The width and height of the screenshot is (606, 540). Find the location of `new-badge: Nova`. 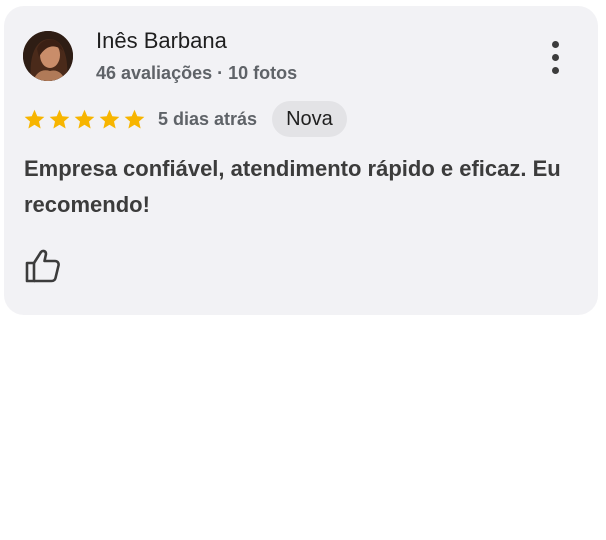

new-badge: Nova is located at coordinates (309, 119).